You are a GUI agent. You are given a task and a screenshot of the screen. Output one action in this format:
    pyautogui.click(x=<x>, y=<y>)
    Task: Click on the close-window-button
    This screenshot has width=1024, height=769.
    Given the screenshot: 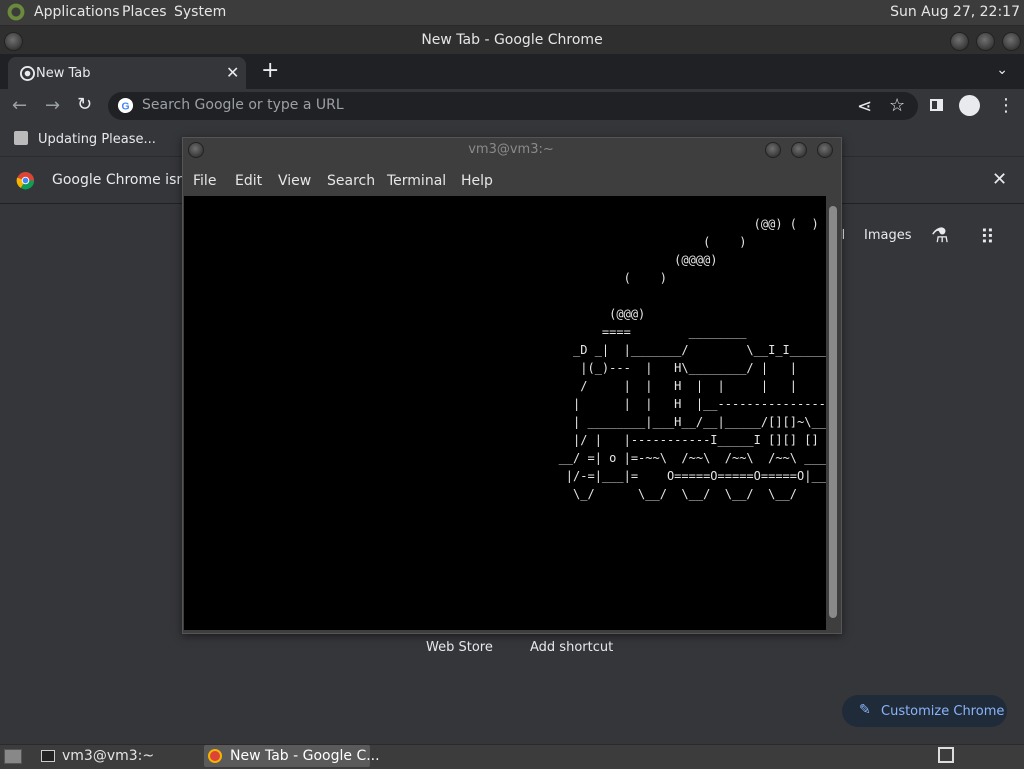 What is the action you would take?
    pyautogui.click(x=1011, y=41)
    